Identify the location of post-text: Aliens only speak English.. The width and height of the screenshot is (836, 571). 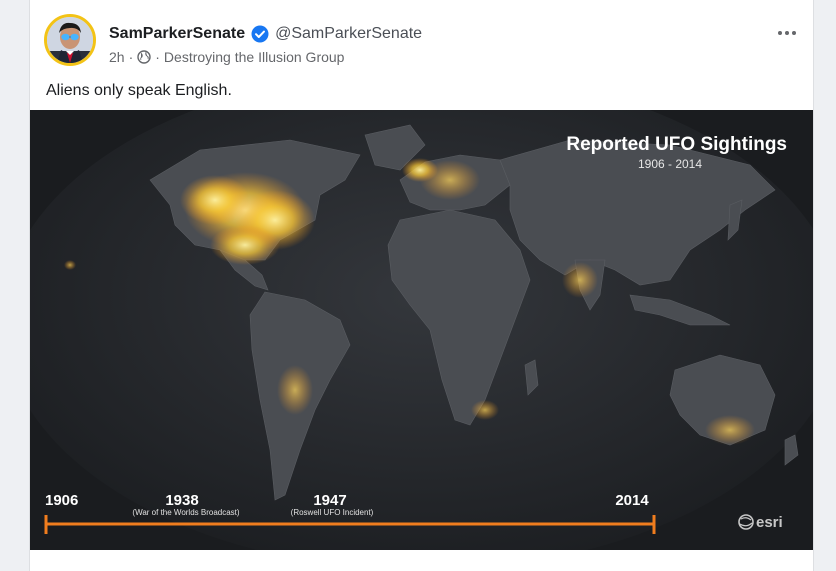
(139, 90).